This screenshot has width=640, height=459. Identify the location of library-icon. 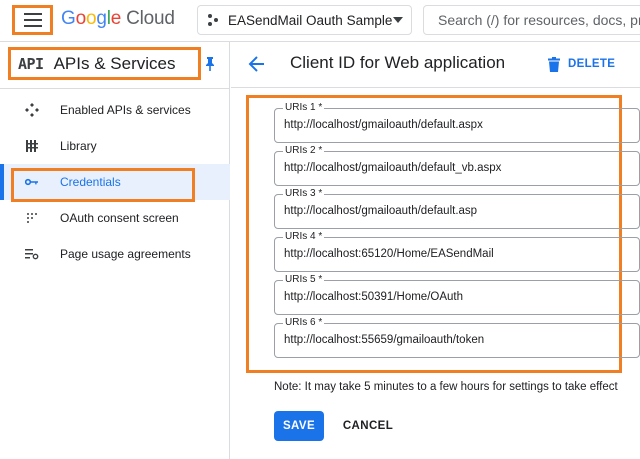
(32, 146).